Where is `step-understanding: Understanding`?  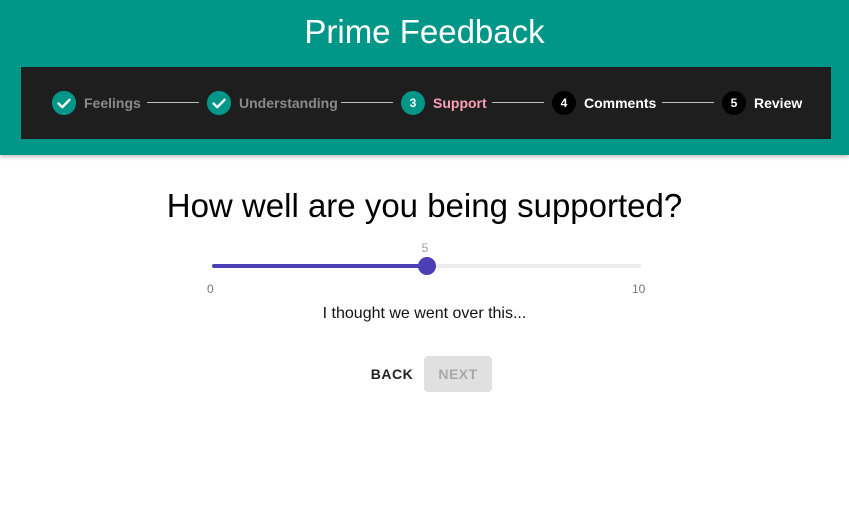
step-understanding: Understanding is located at coordinates (272, 103).